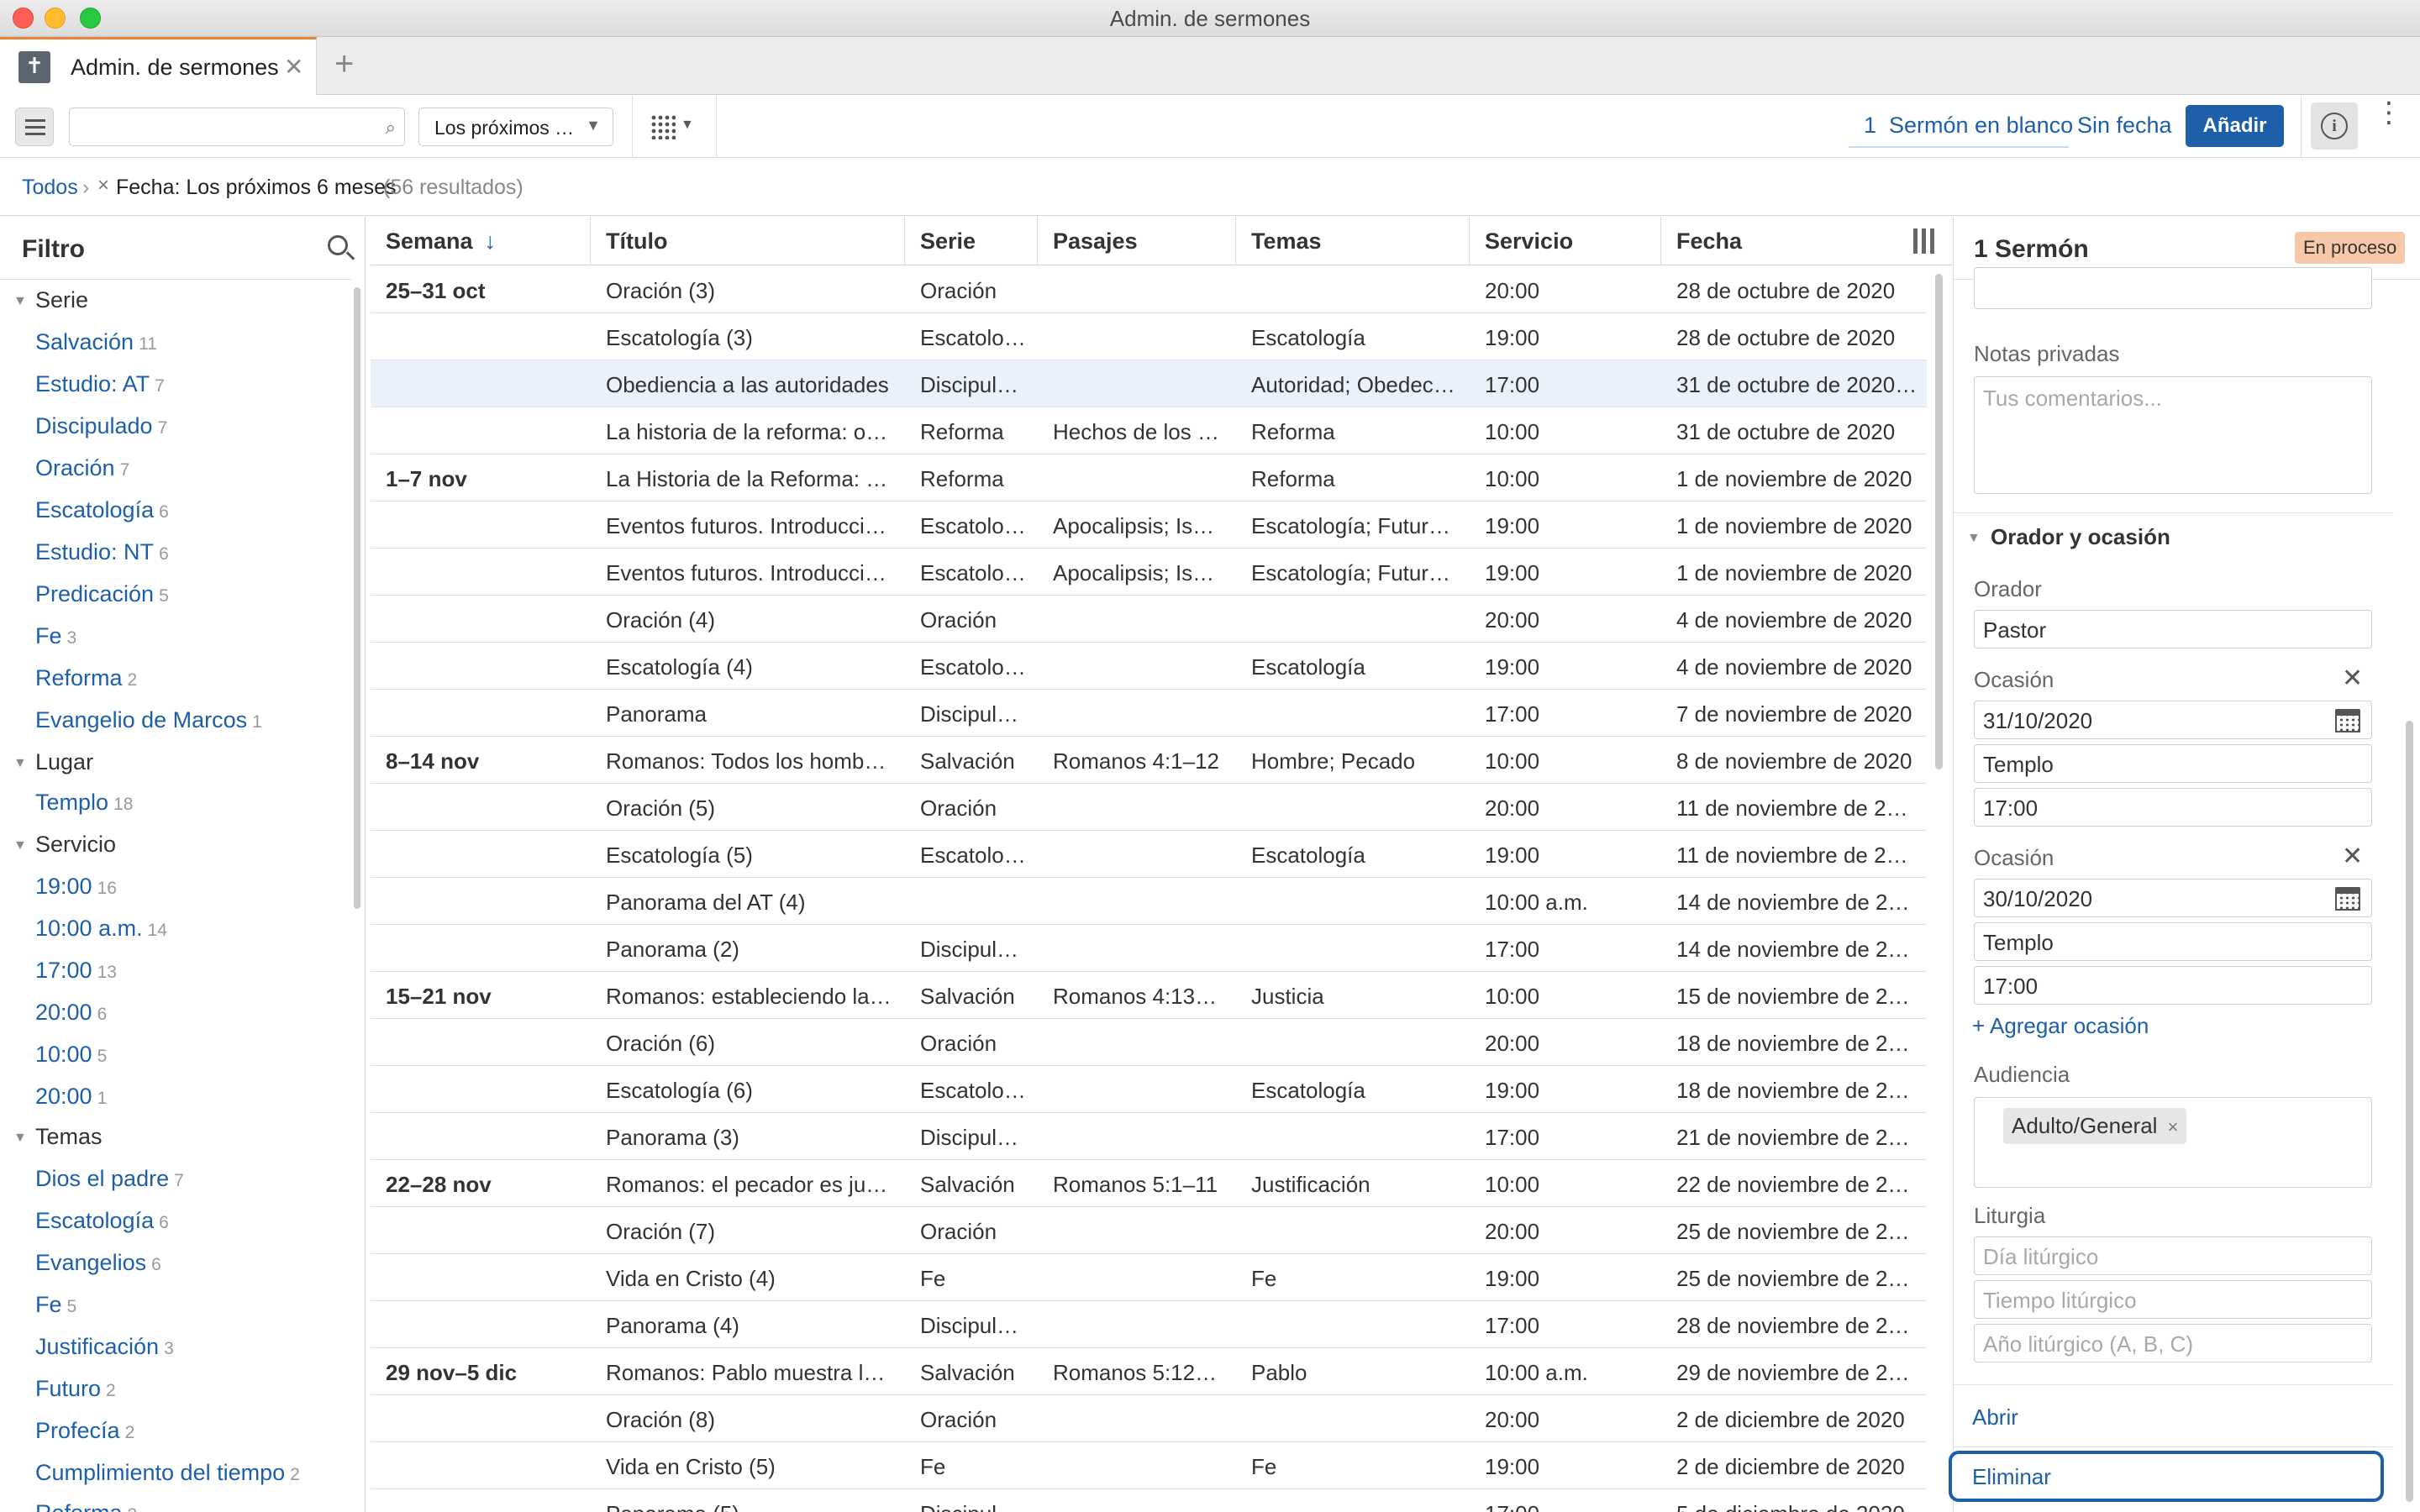 Image resolution: width=2420 pixels, height=1512 pixels. I want to click on column-header-date: Fecha, so click(1783, 241).